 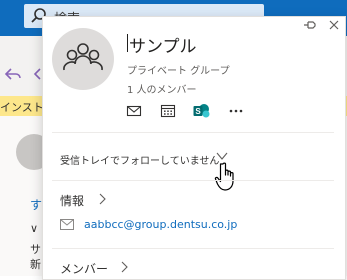 I want to click on chevron-down-icon, so click(x=222, y=156).